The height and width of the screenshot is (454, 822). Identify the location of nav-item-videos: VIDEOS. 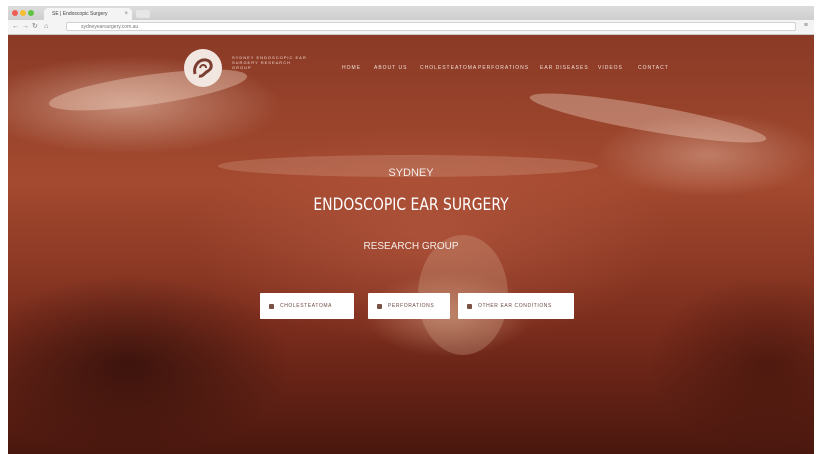
(610, 68).